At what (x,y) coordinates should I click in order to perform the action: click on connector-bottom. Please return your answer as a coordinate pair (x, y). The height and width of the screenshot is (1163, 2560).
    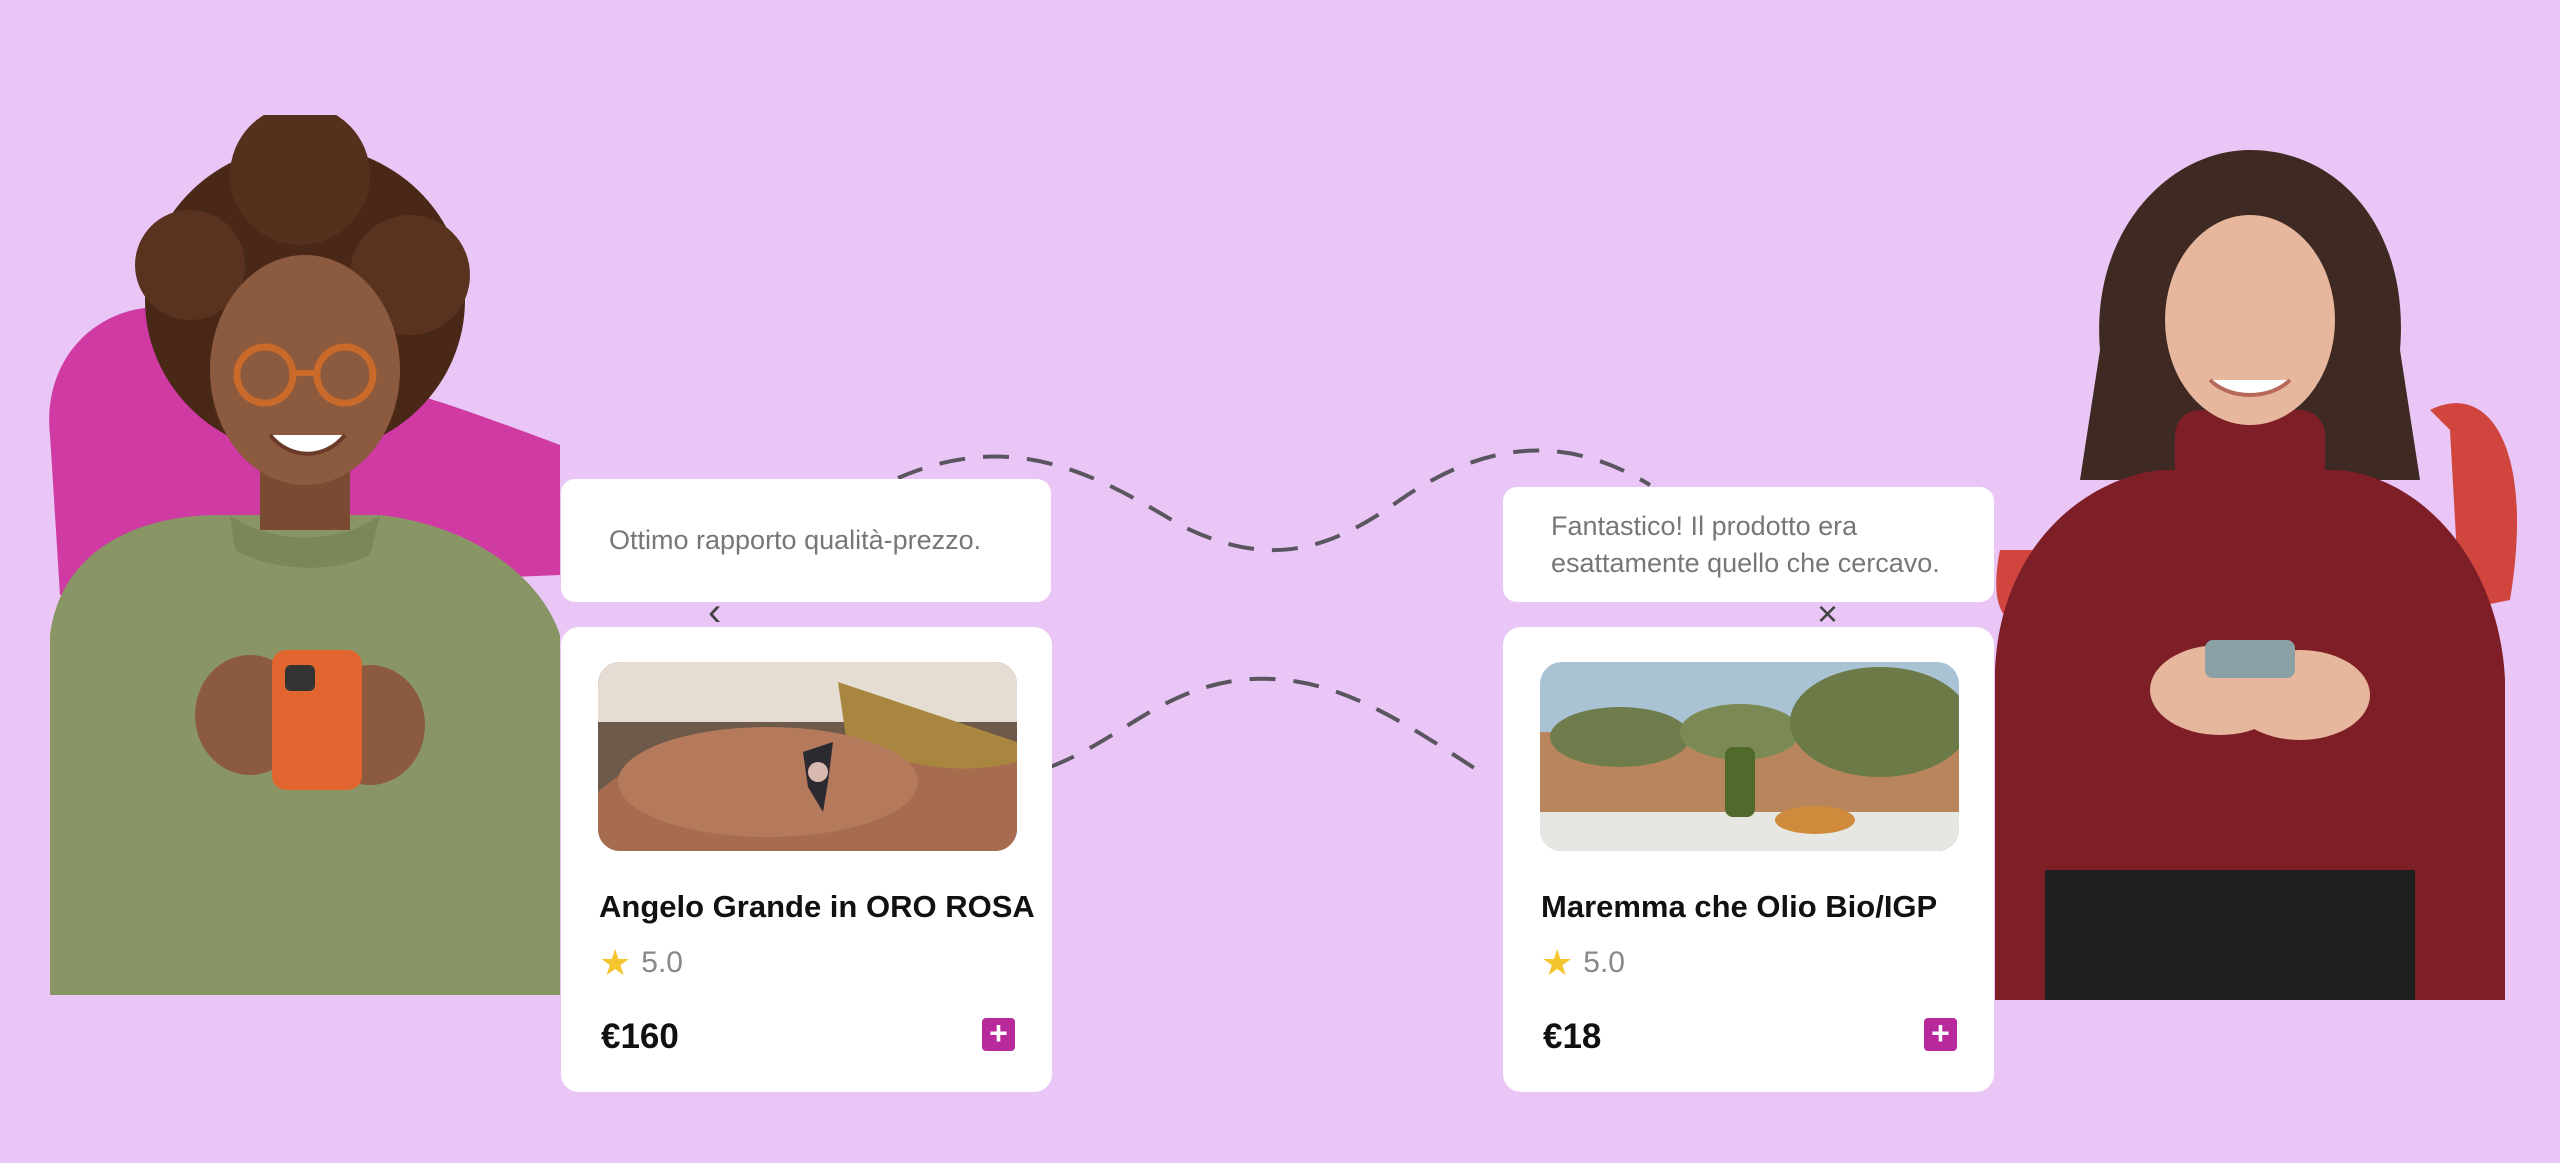
    Looking at the image, I should click on (1268, 726).